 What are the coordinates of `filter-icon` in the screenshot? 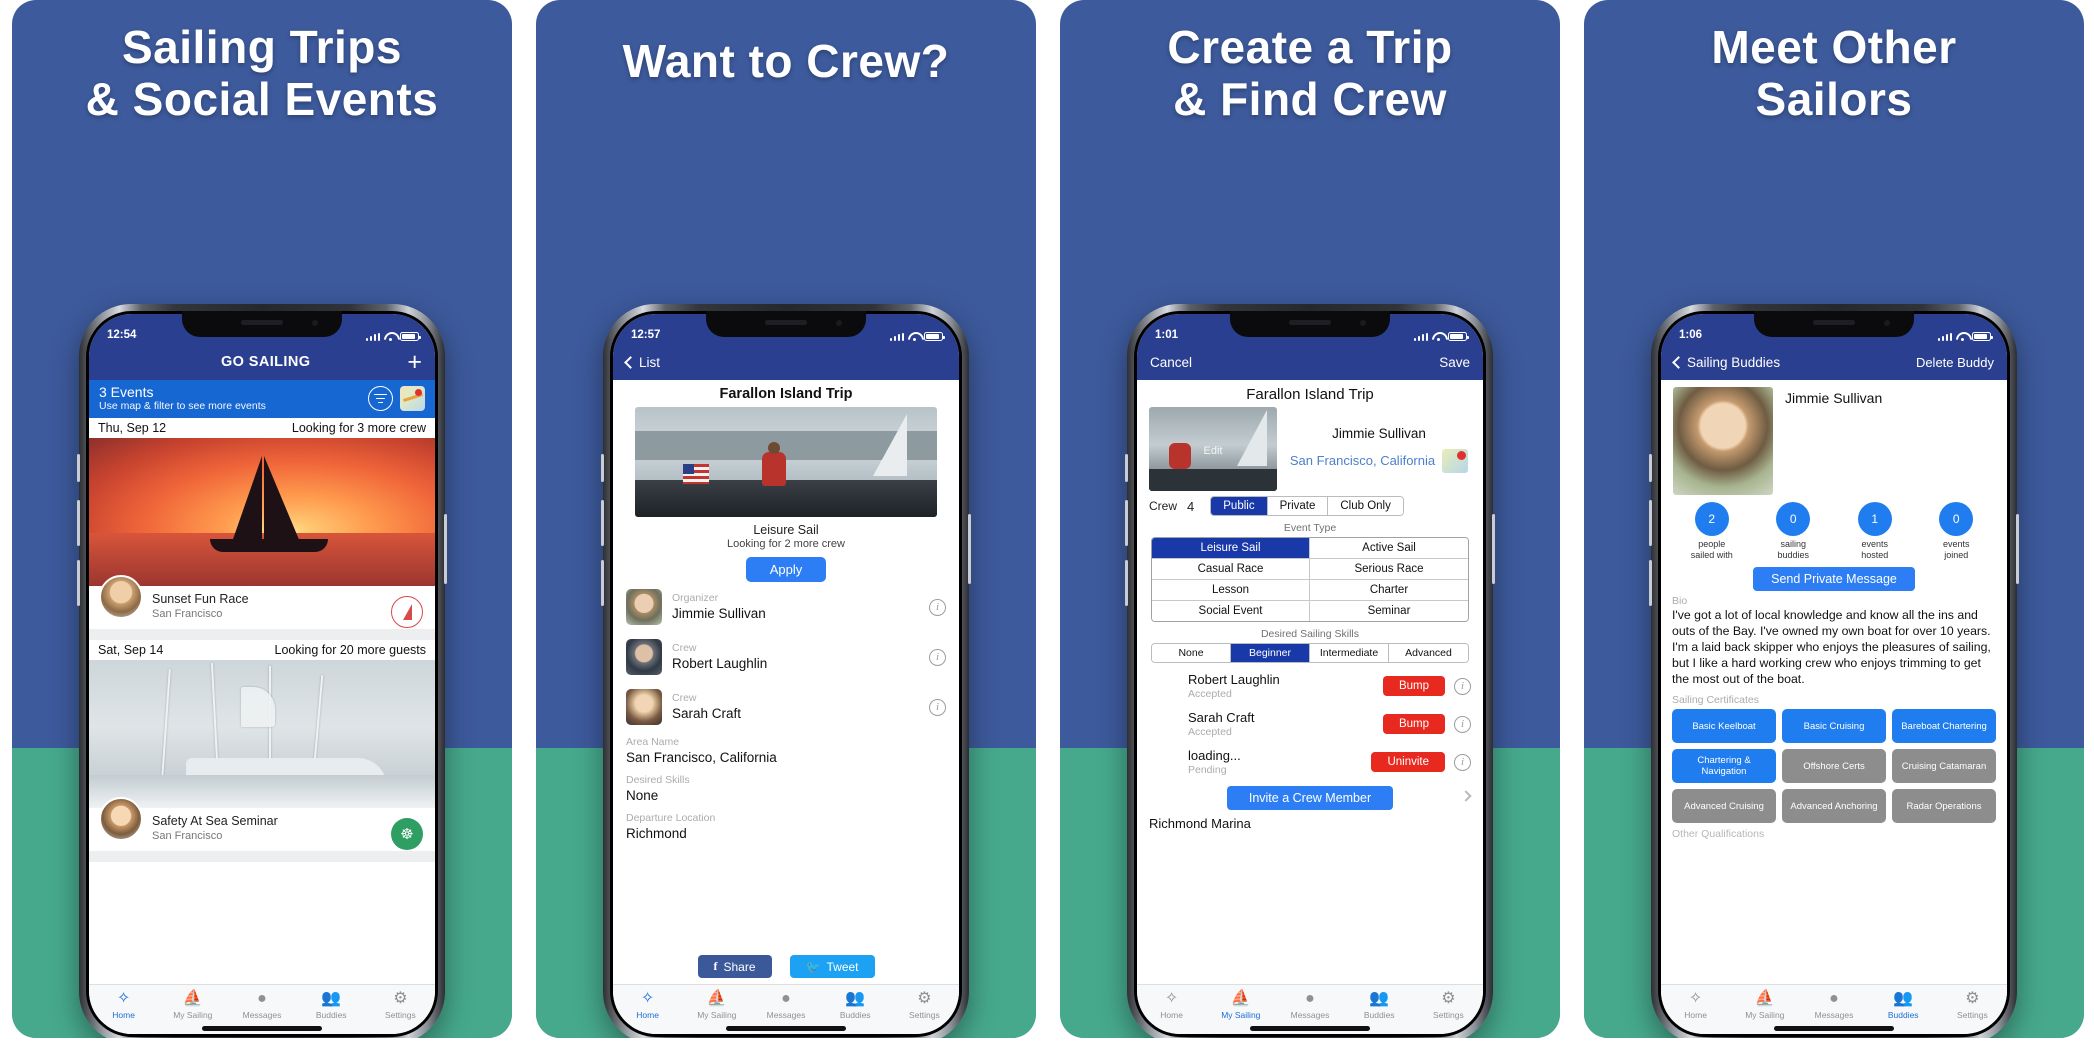 It's located at (380, 398).